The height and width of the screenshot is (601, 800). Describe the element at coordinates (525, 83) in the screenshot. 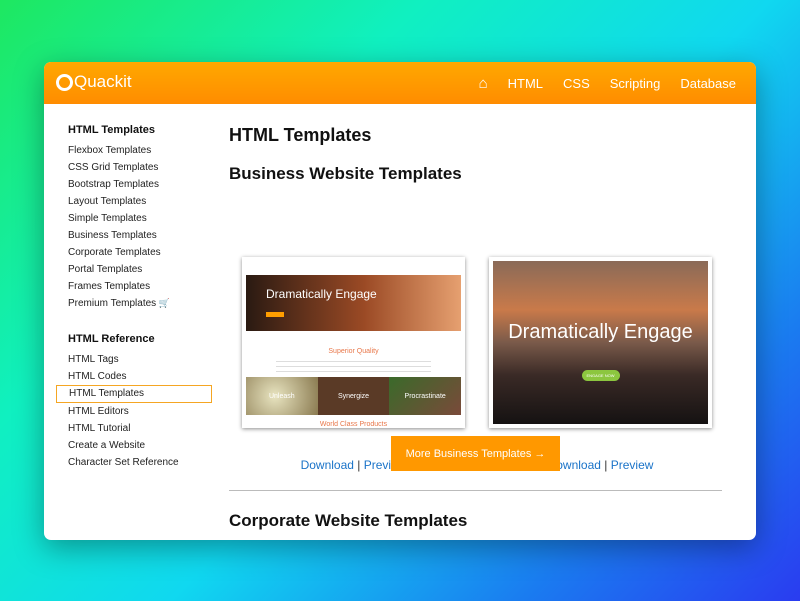

I see `nav-html: HTML` at that location.